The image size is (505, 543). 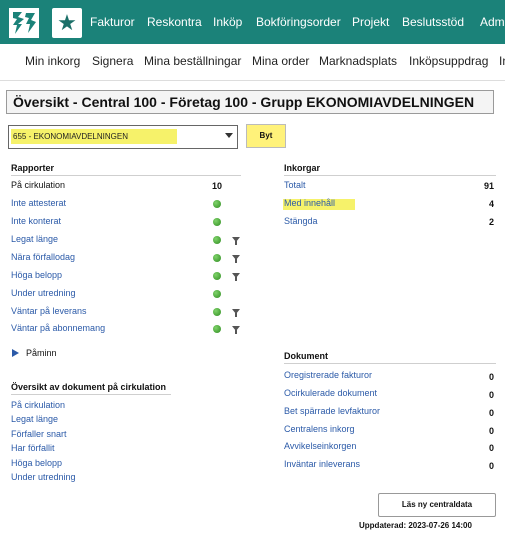 I want to click on oversikt-link-har-forfallit: Har förfallit, so click(x=33, y=448).